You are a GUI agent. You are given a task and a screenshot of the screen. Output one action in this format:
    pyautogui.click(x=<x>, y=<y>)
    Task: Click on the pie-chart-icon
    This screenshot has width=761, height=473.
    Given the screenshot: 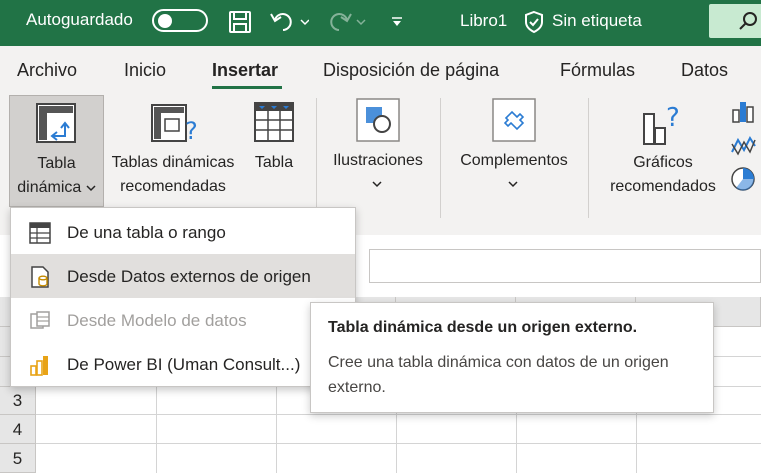 What is the action you would take?
    pyautogui.click(x=743, y=179)
    